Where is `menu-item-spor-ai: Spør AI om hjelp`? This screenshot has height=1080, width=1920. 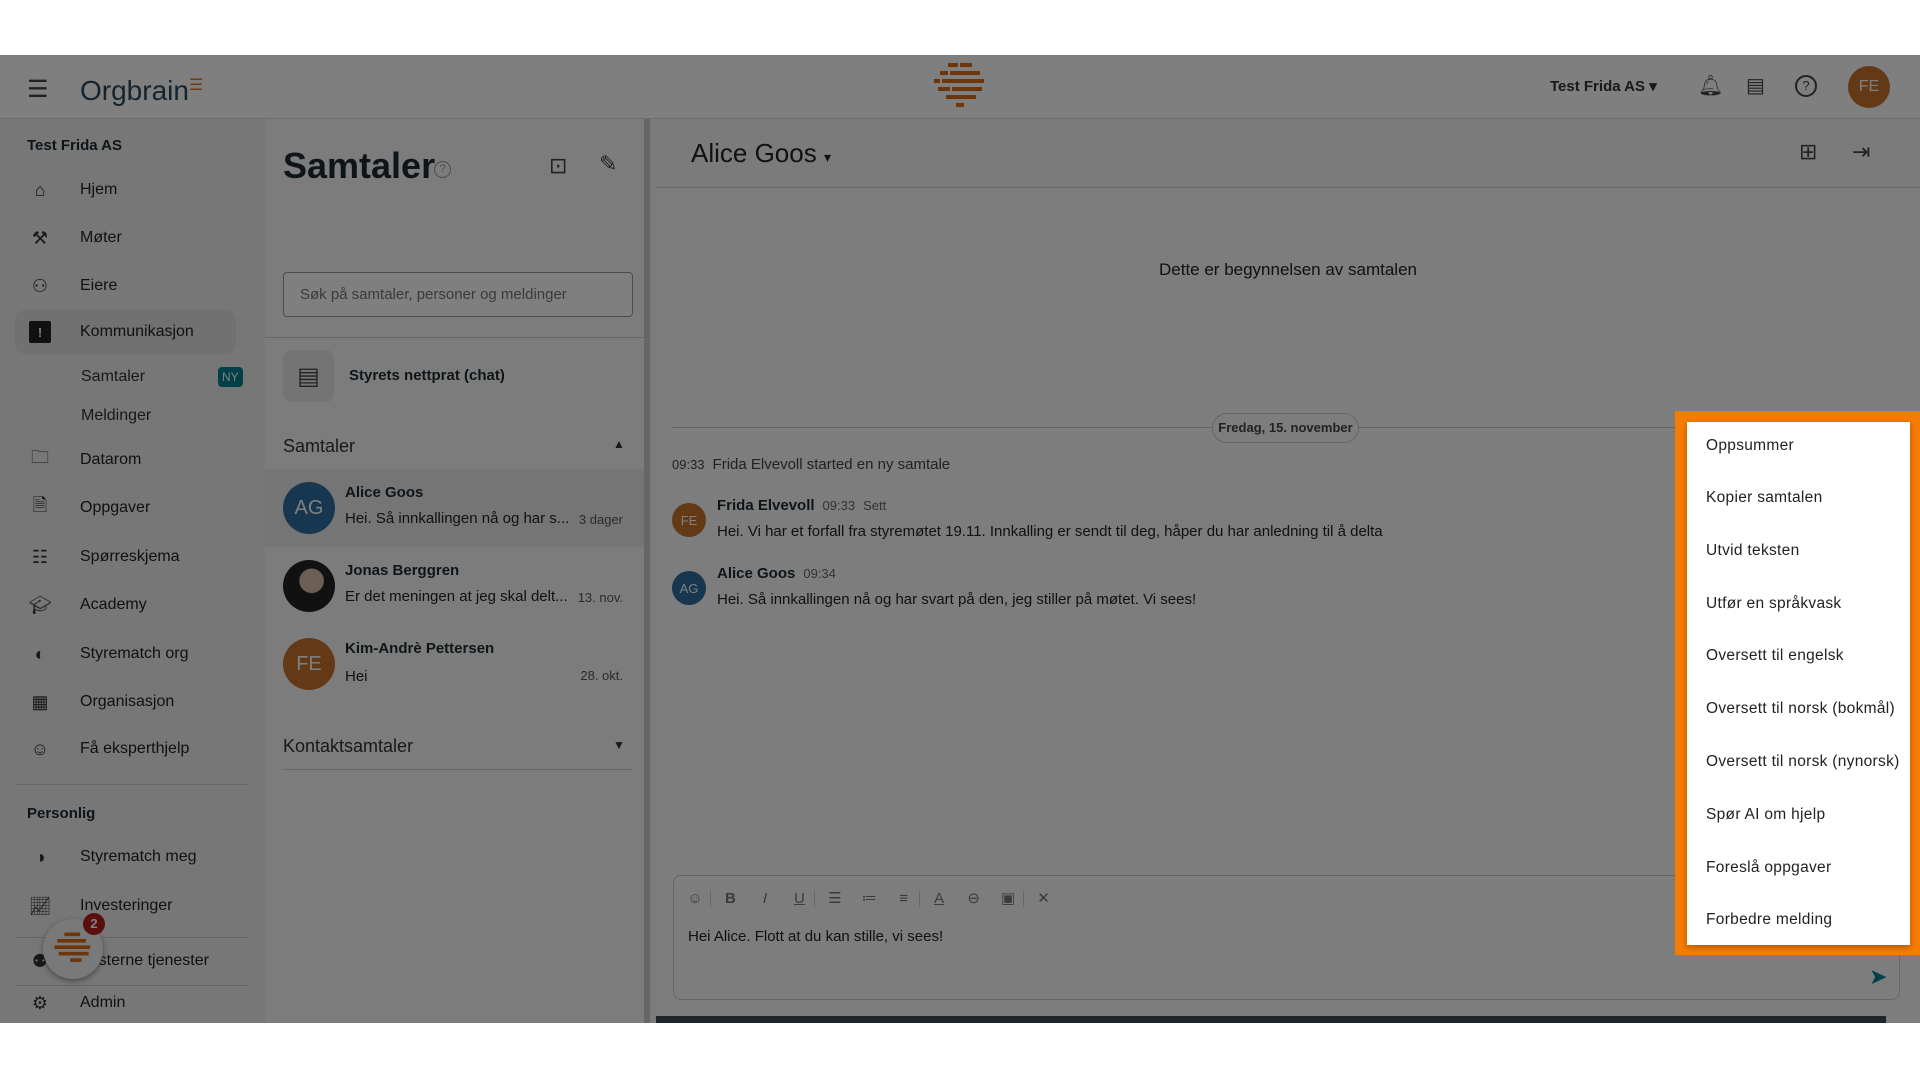 menu-item-spor-ai: Spør AI om hjelp is located at coordinates (1765, 815).